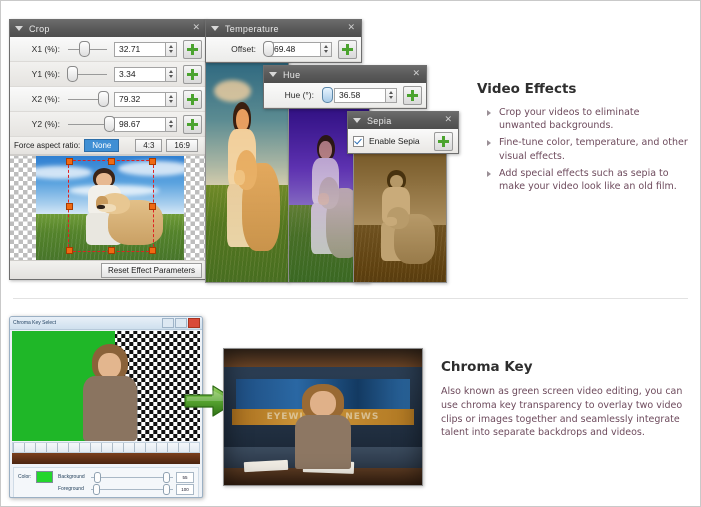  Describe the element at coordinates (243, 49) in the screenshot. I see `temperature-label-offset: Offset:` at that location.